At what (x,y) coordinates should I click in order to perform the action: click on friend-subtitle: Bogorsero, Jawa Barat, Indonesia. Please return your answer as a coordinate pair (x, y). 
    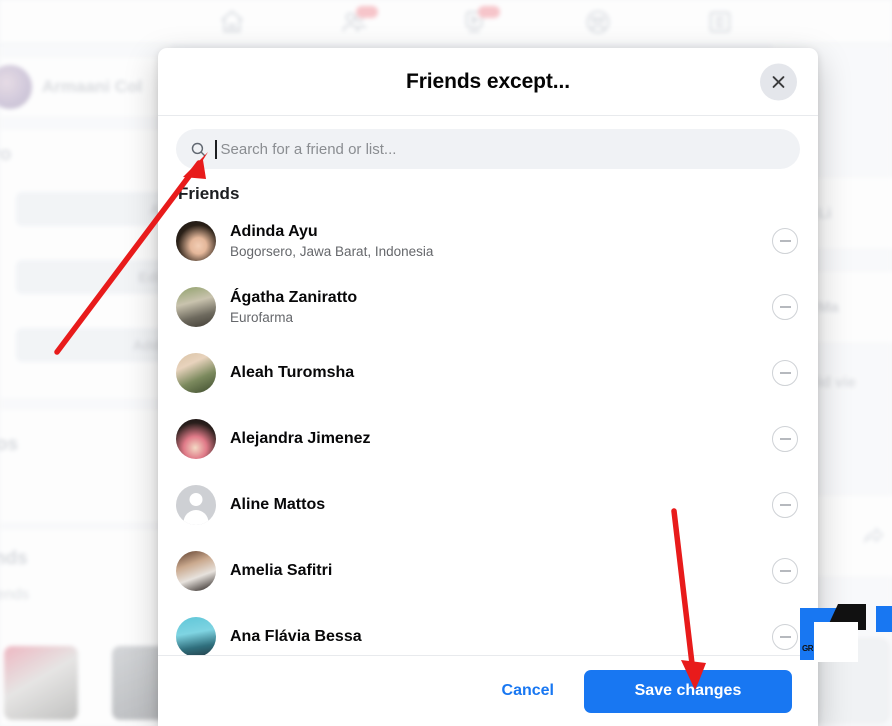
    Looking at the image, I should click on (332, 251).